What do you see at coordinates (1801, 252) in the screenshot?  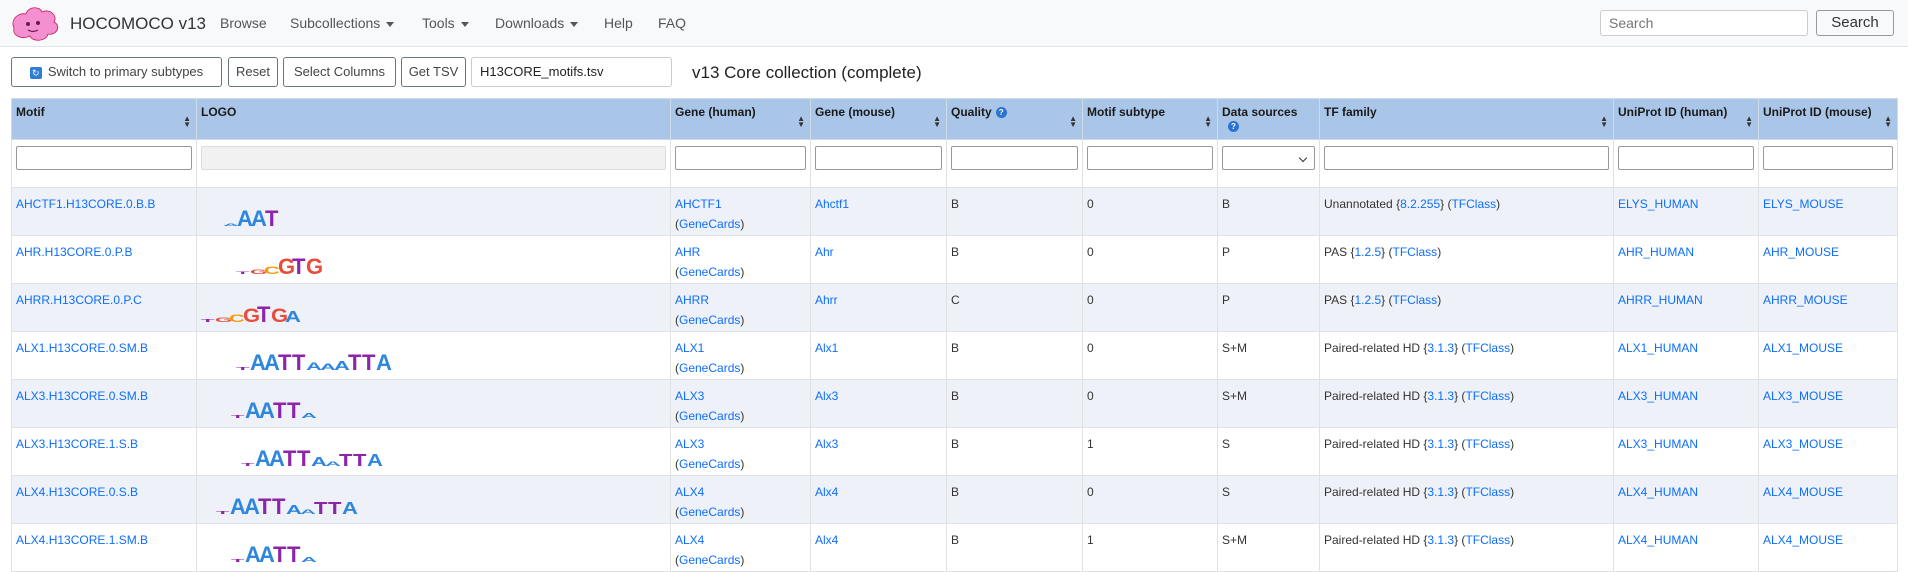 I see `uniprot-mouse-link: AHR_MOUSE` at bounding box center [1801, 252].